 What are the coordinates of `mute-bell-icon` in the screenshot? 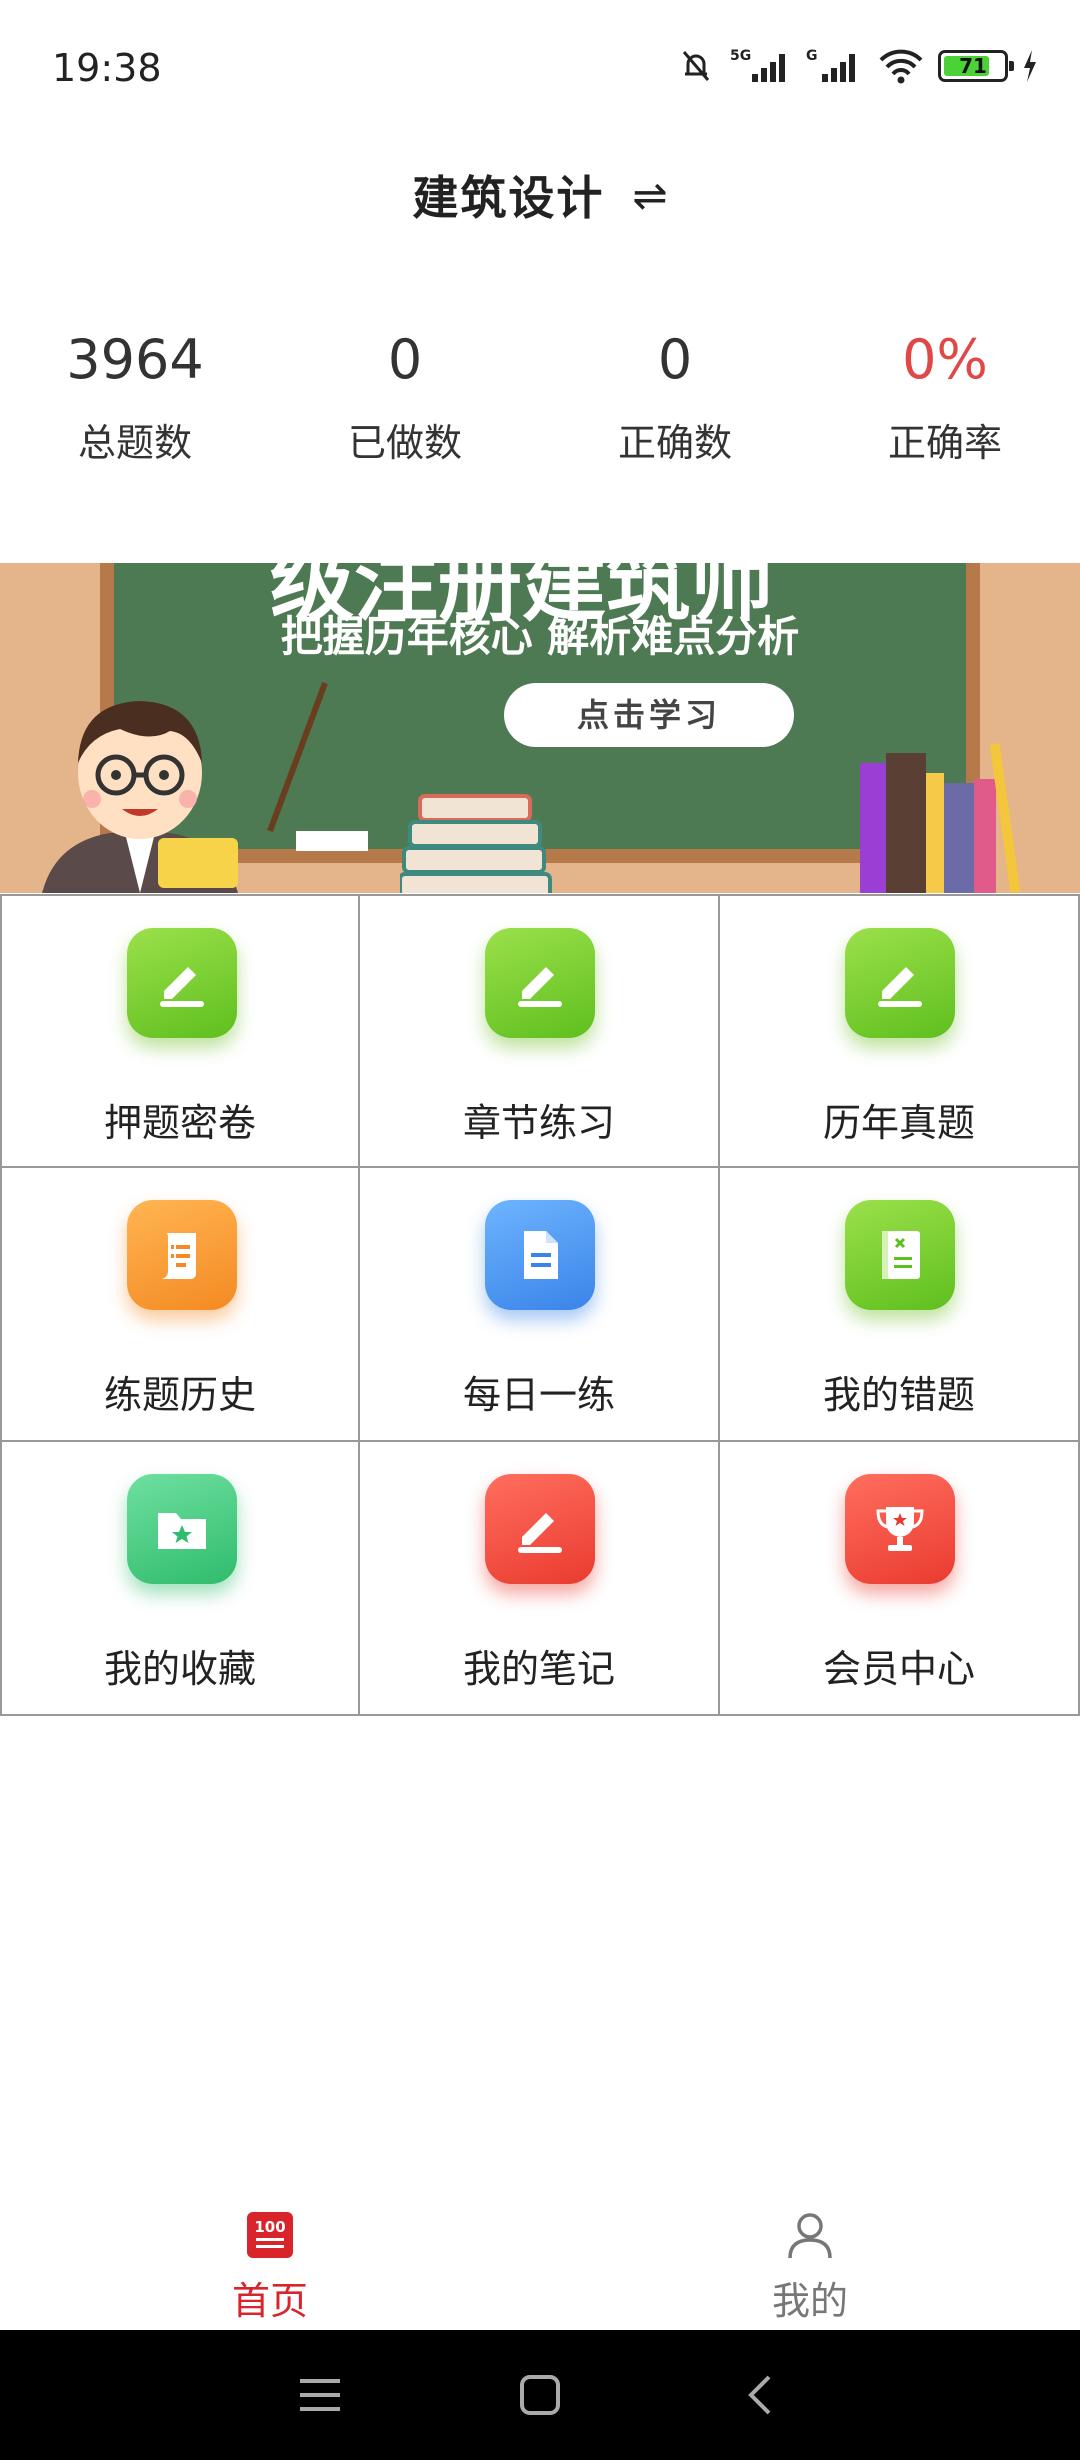 It's located at (696, 66).